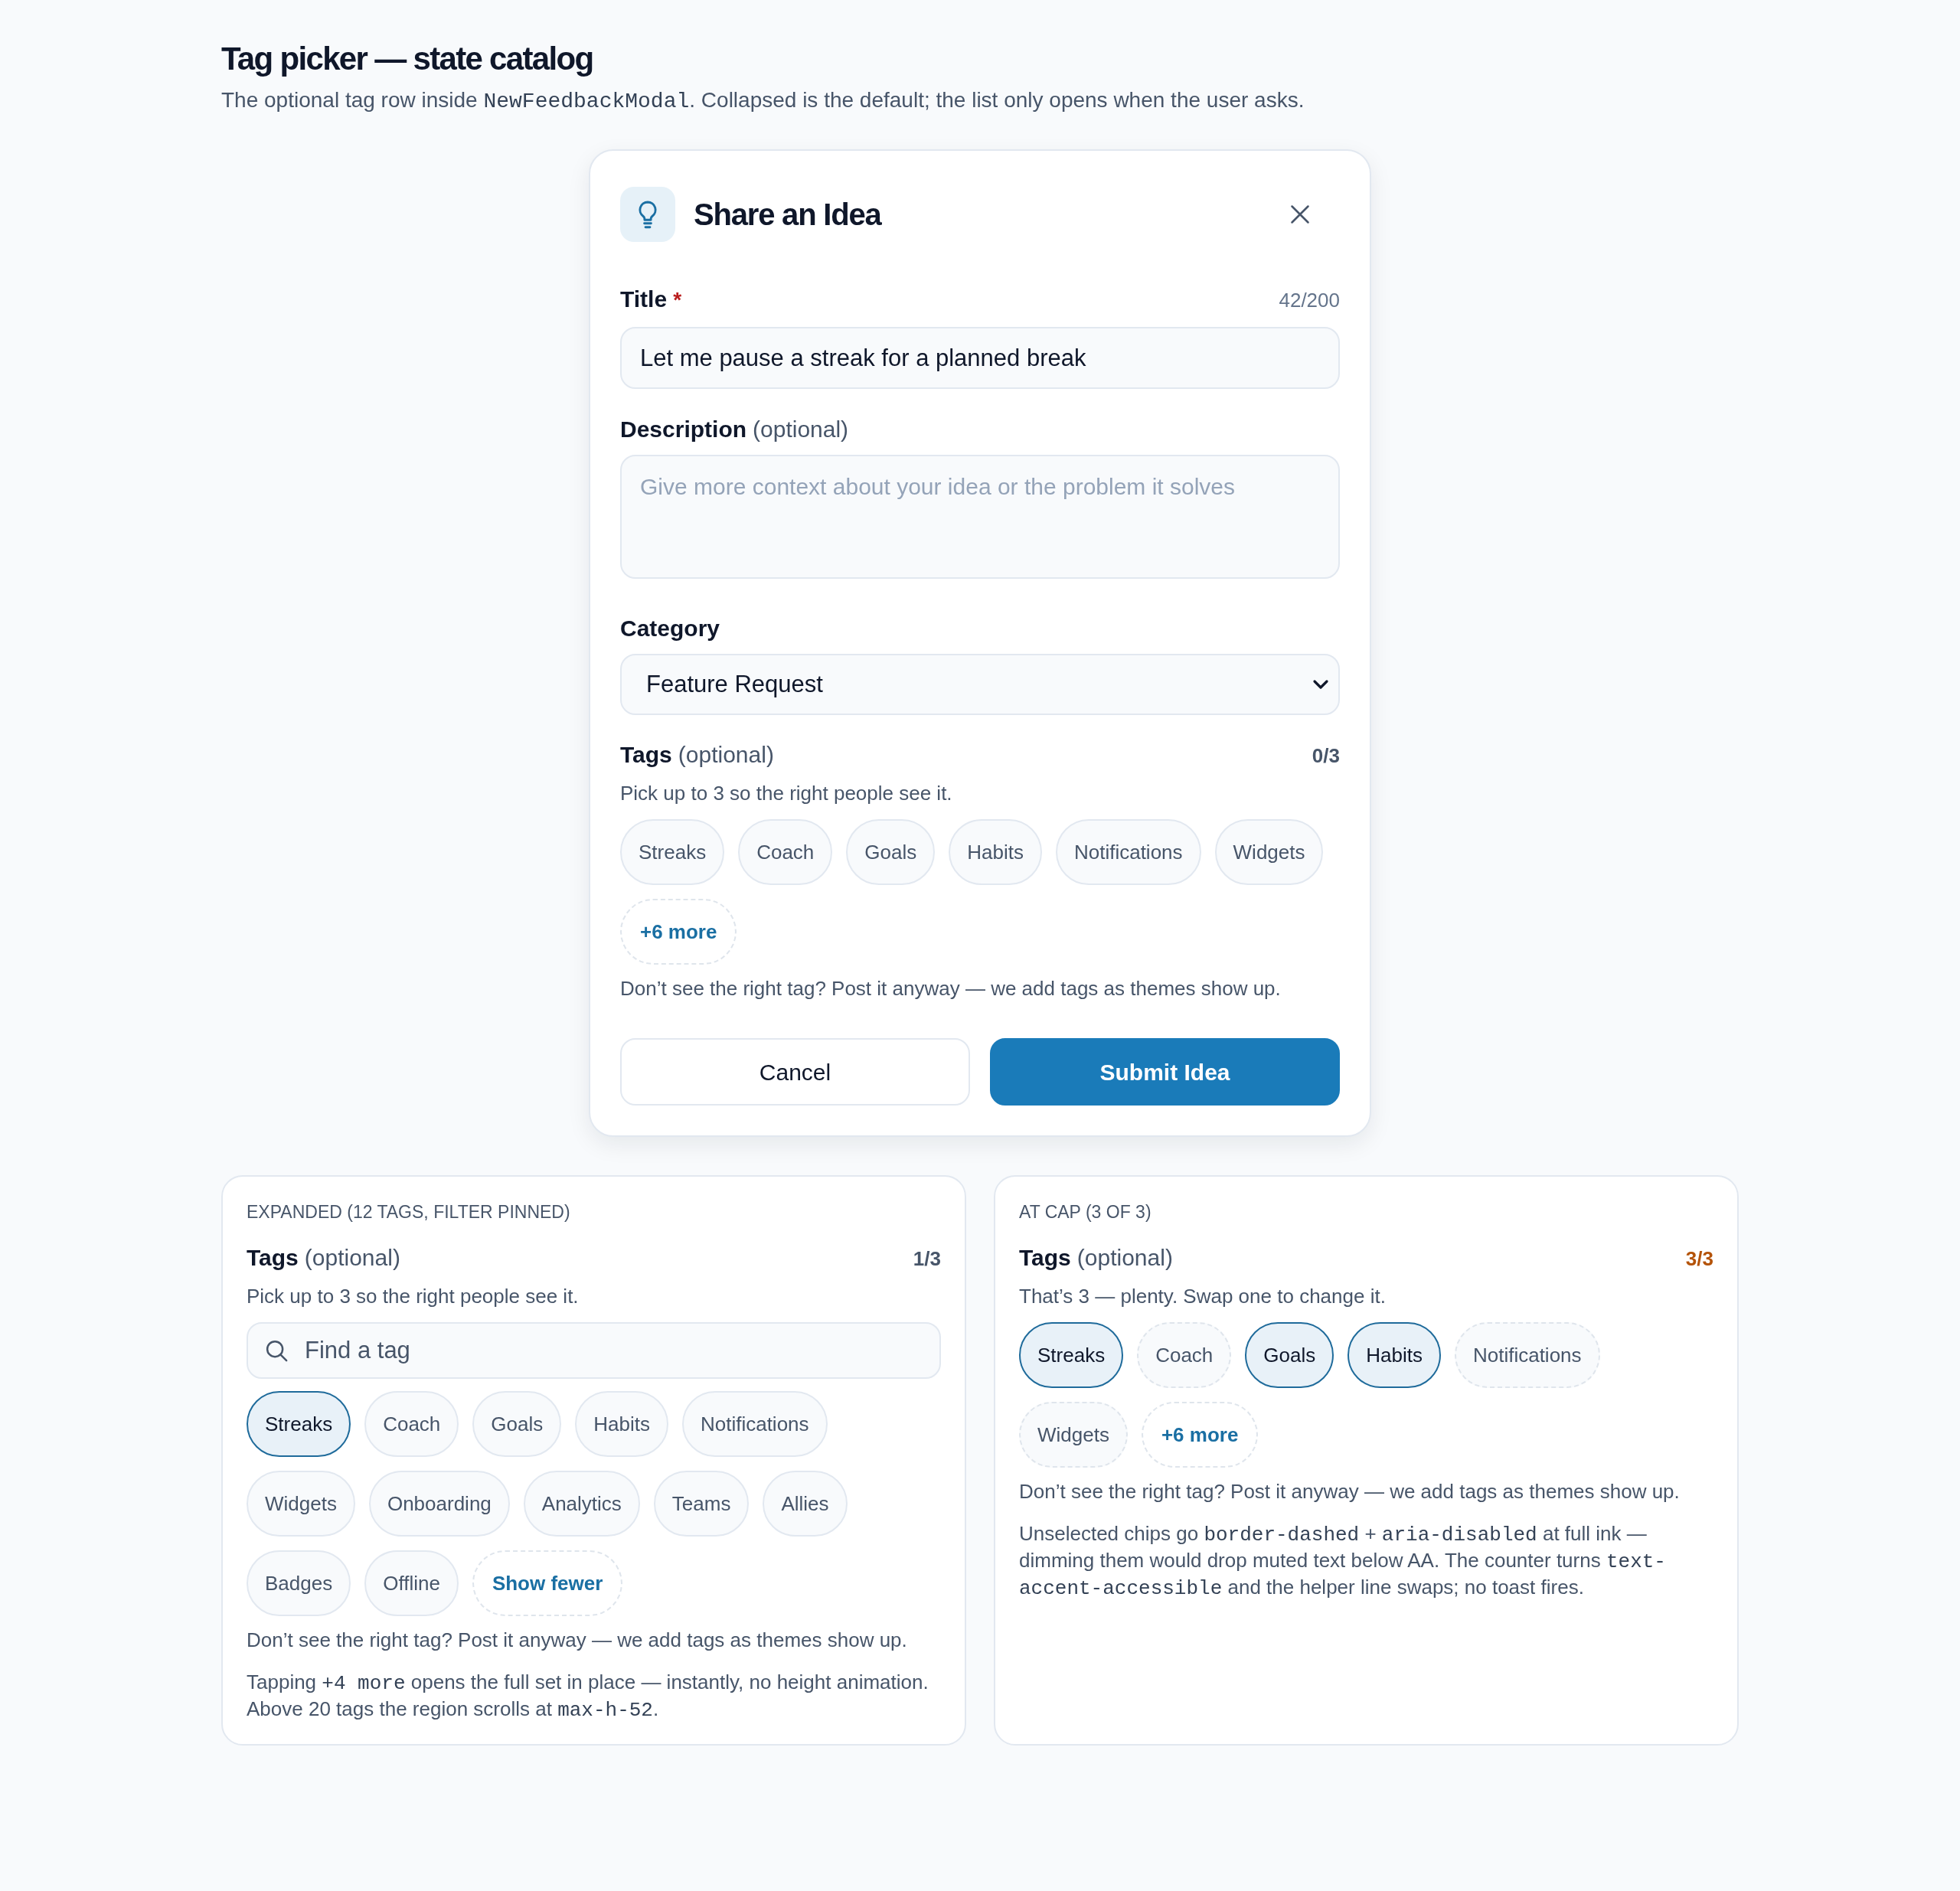 This screenshot has height=1891, width=1960. Describe the element at coordinates (594, 1350) in the screenshot. I see `search-field: Find a tag` at that location.